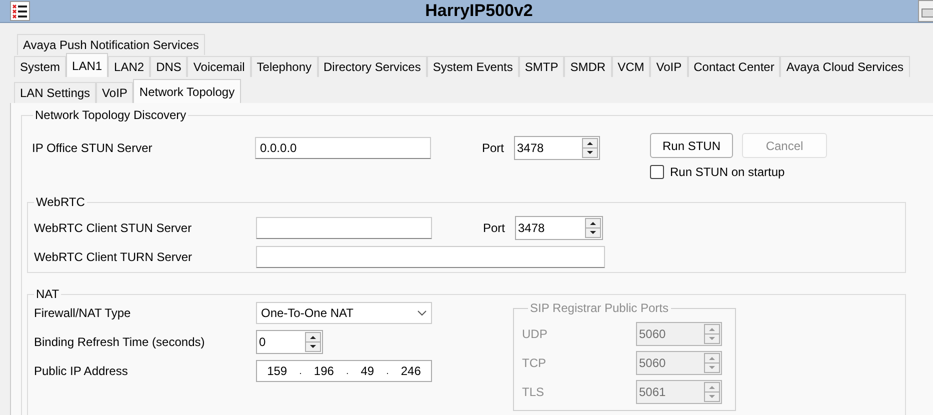 The image size is (933, 415). Describe the element at coordinates (372, 66) in the screenshot. I see `tab: Directory Services` at that location.